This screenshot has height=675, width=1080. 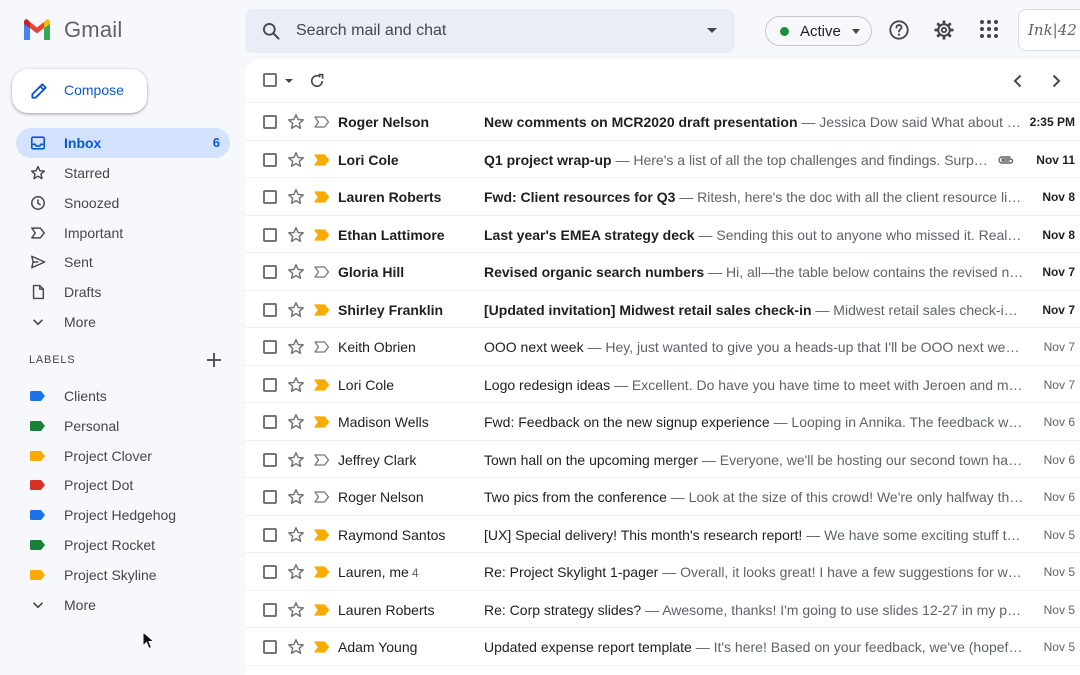 What do you see at coordinates (123, 203) in the screenshot?
I see `sidebar-item-snoozed: Snoozed` at bounding box center [123, 203].